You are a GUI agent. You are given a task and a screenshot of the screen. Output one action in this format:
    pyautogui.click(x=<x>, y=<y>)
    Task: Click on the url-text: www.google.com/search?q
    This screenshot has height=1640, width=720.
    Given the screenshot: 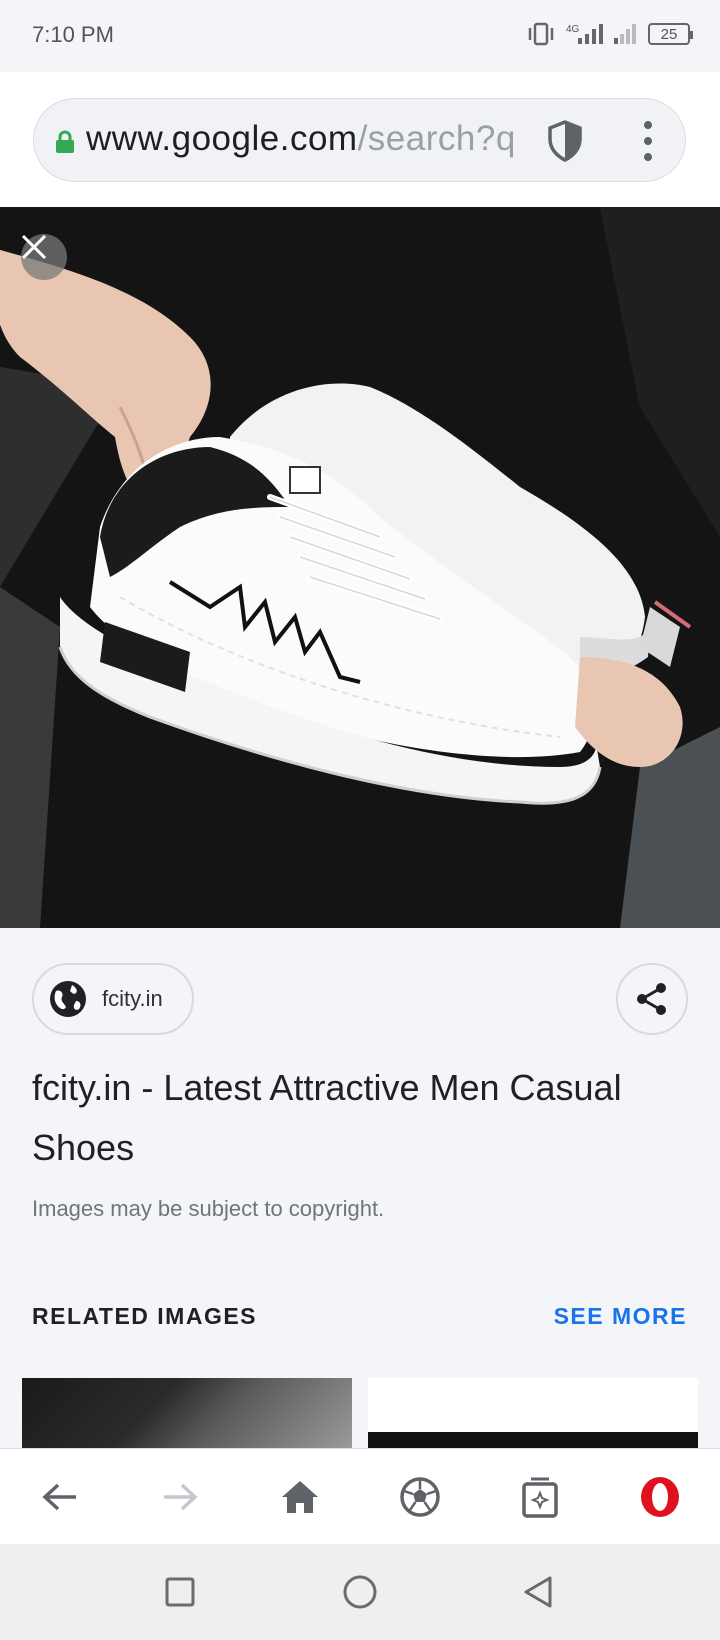 What is the action you would take?
    pyautogui.click(x=306, y=139)
    